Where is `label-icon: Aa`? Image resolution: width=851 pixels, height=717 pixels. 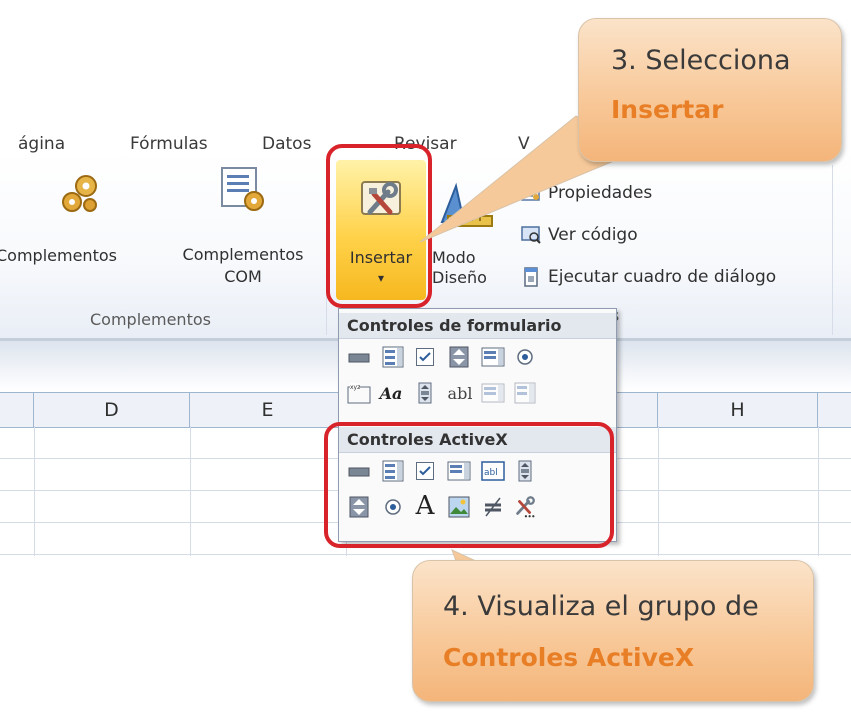
label-icon: Aa is located at coordinates (391, 393).